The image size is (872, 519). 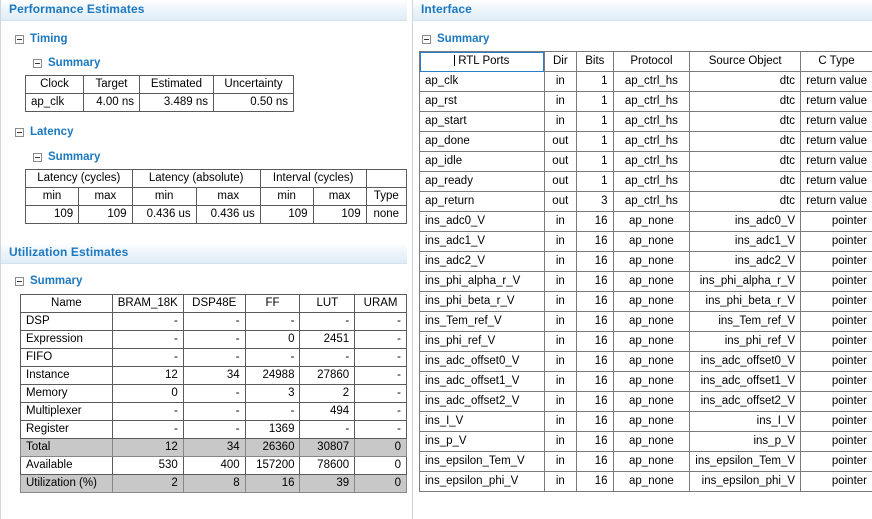 I want to click on table-cell: in, so click(x=560, y=101).